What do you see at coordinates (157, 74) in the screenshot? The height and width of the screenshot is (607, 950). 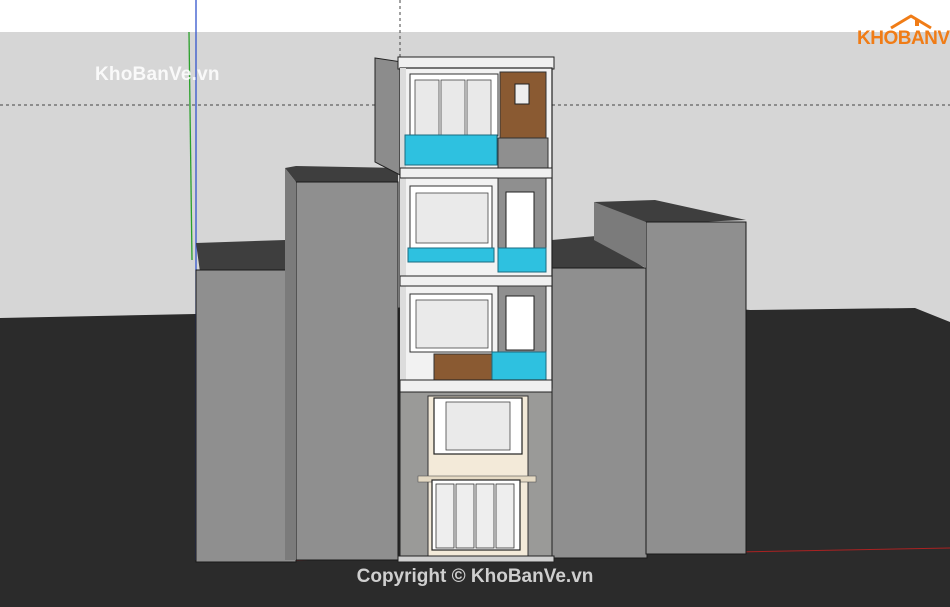 I see `watermark-text: KhoBanVe.vn` at bounding box center [157, 74].